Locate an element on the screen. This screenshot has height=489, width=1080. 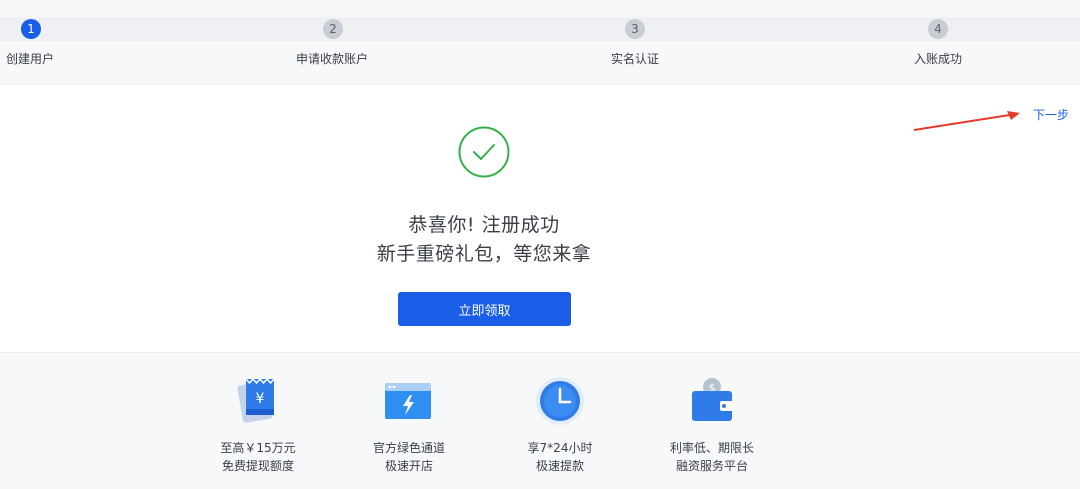
feature-finance-line2: 融资服务平台 is located at coordinates (711, 466).